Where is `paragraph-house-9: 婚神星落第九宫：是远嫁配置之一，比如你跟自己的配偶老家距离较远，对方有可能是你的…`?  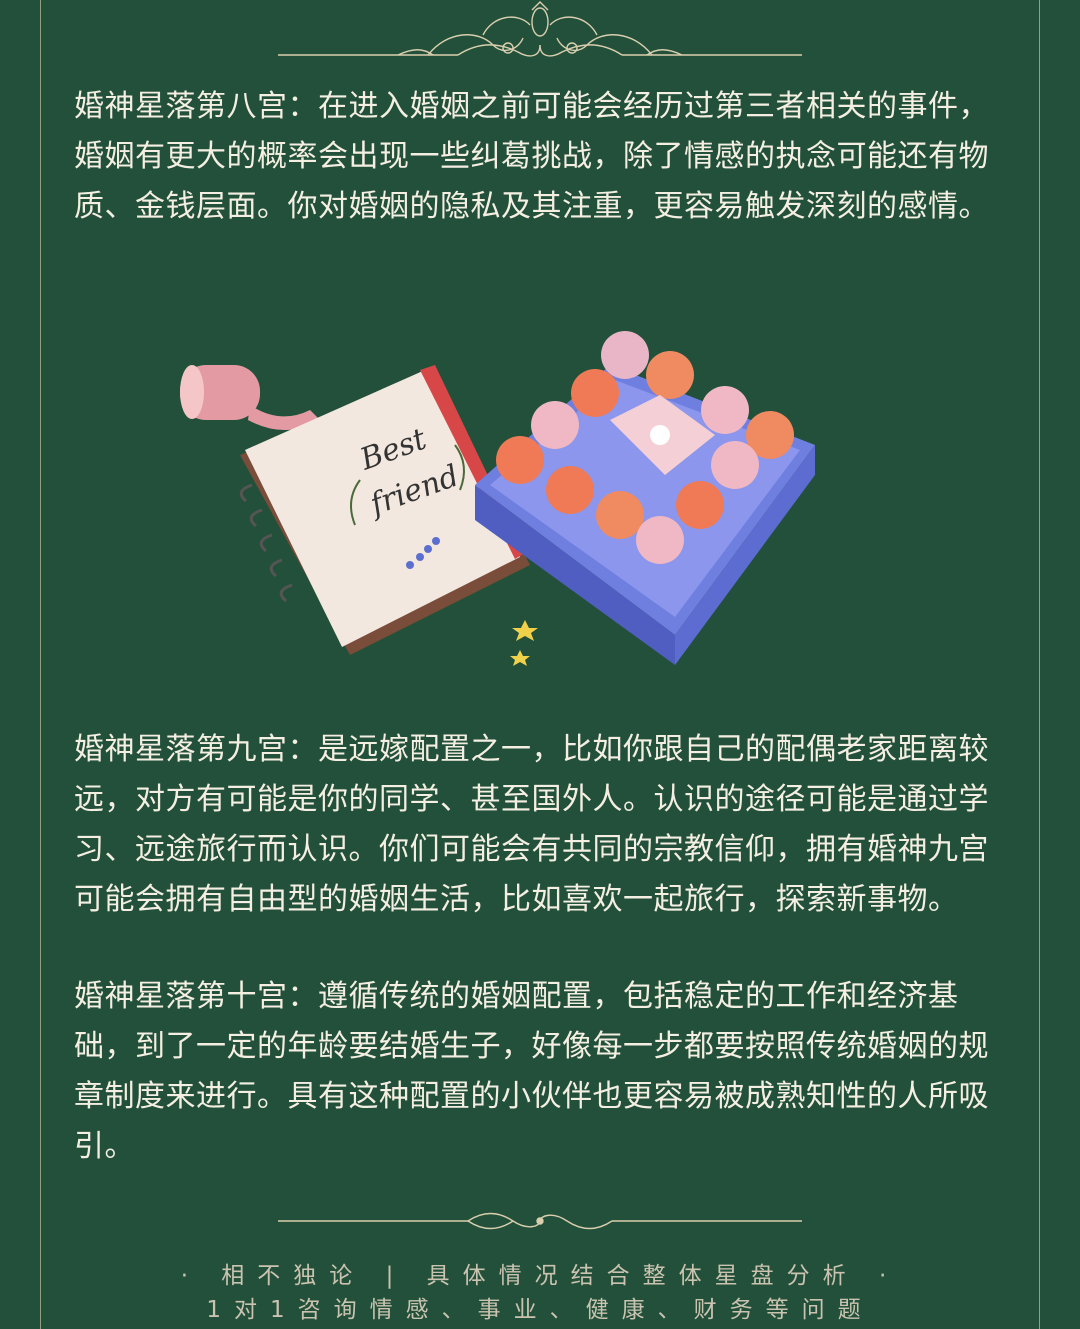 paragraph-house-9: 婚神星落第九宫：是远嫁配置之一，比如你跟自己的配偶老家距离较远，对方有可能是你的… is located at coordinates (531, 824).